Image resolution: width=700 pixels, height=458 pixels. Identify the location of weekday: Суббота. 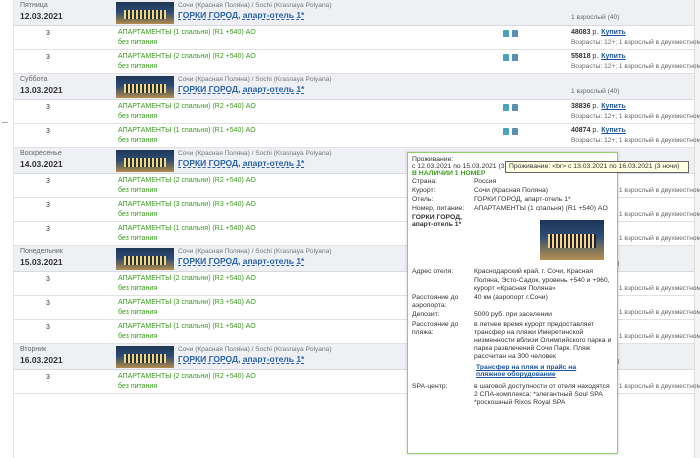
(34, 79).